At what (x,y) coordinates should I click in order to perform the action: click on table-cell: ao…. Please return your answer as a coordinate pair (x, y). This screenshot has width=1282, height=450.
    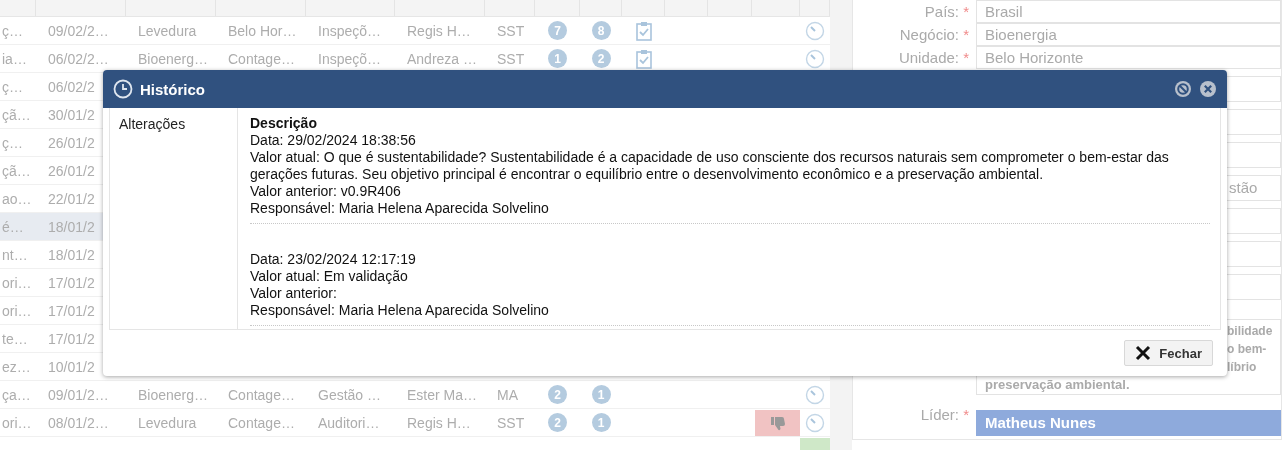
    Looking at the image, I should click on (17, 198).